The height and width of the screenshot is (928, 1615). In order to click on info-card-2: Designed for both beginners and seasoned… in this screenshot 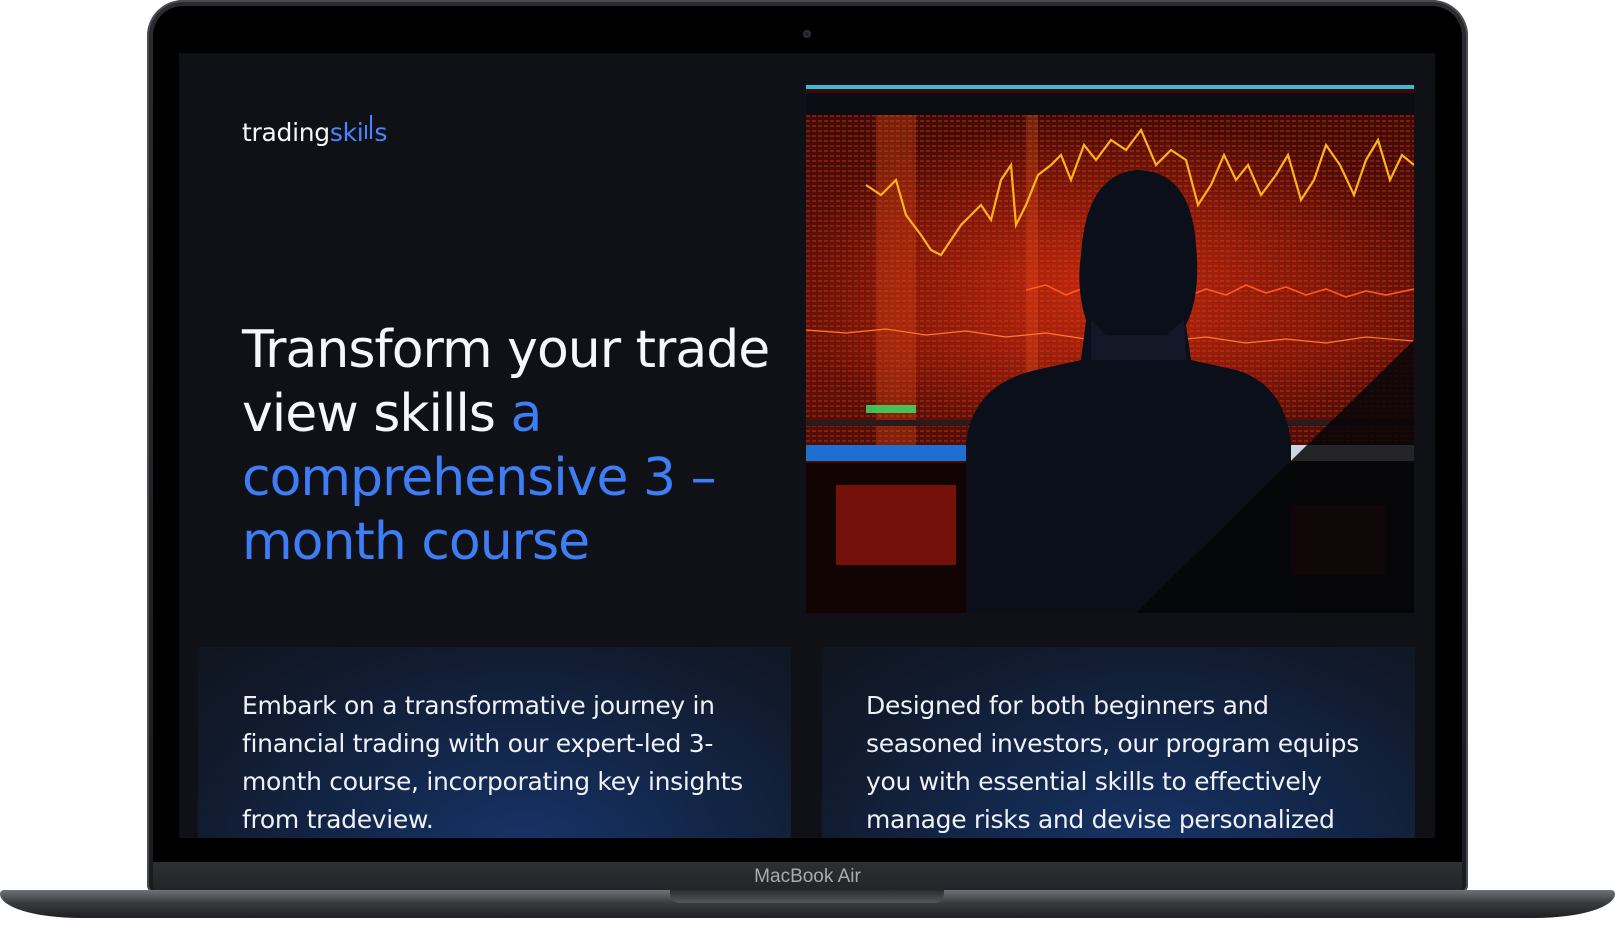, I will do `click(1118, 742)`.